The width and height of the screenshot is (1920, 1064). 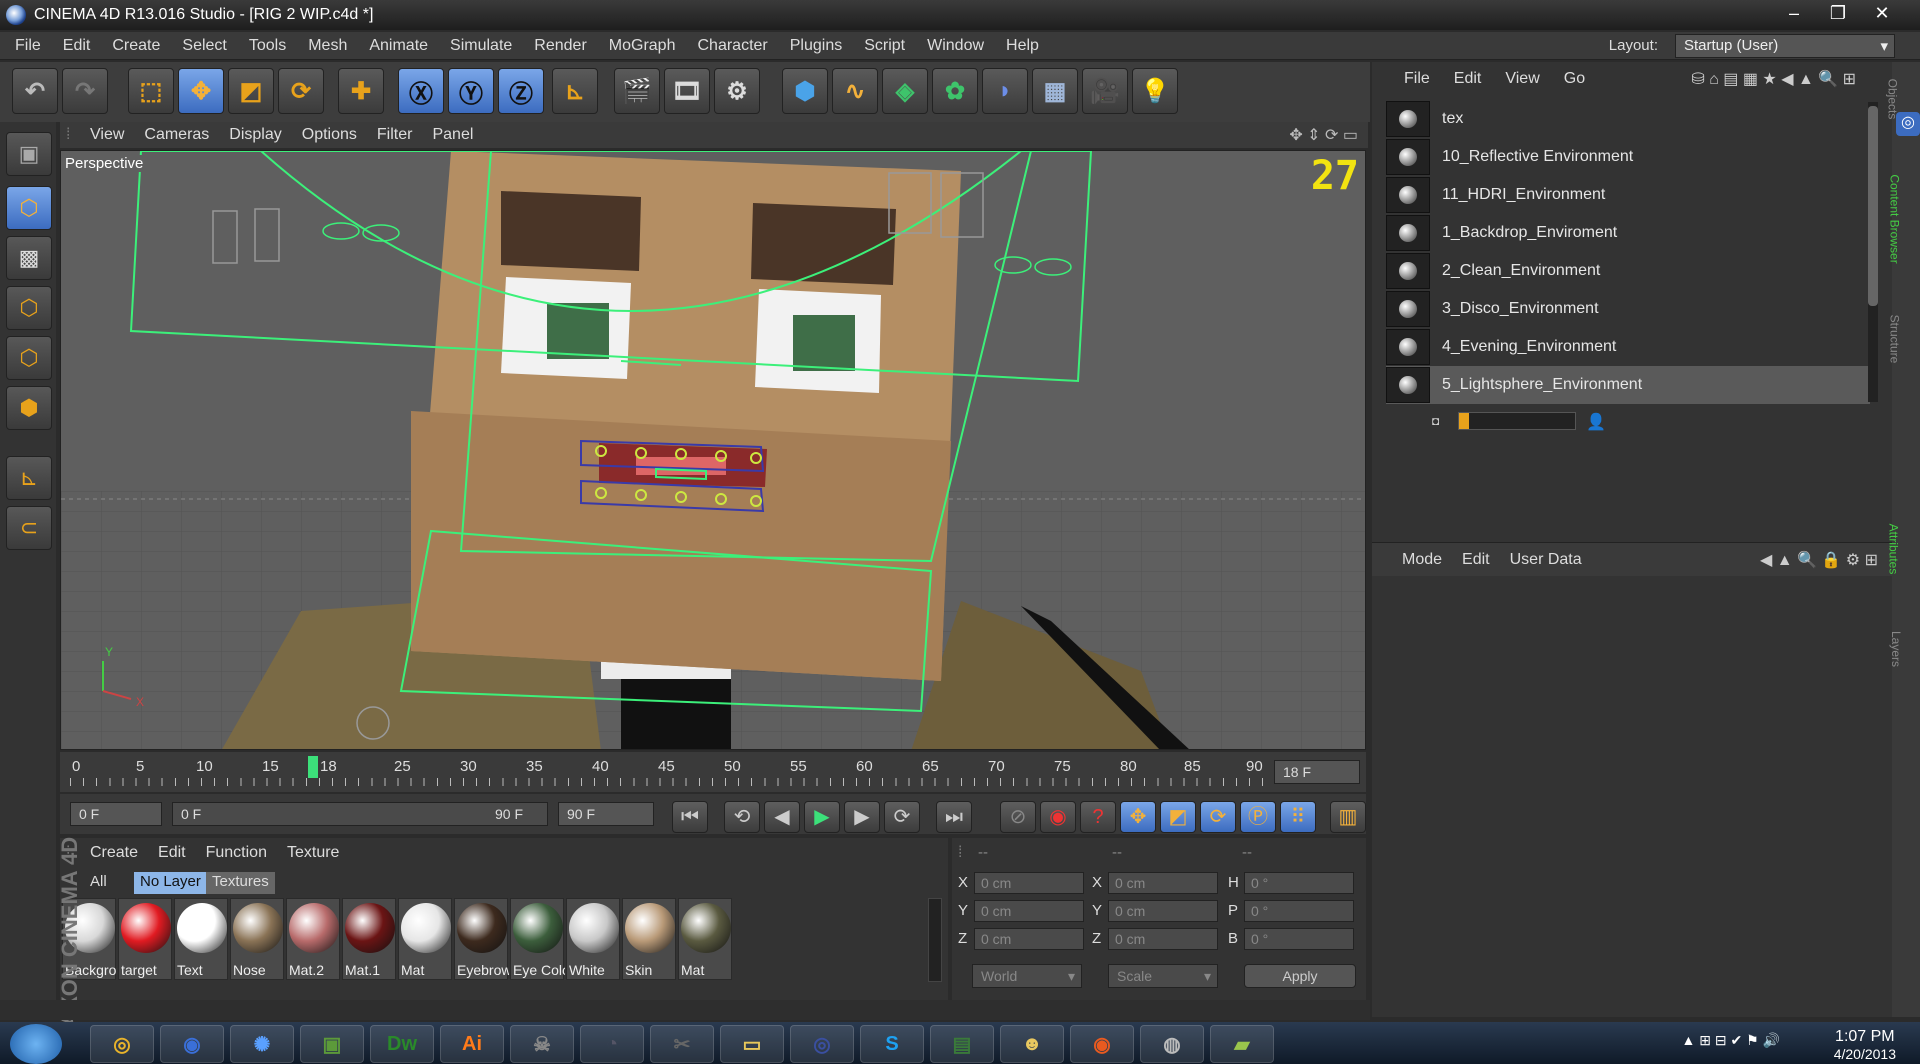 What do you see at coordinates (1298, 817) in the screenshot?
I see `record-point-level-button: ⠿` at bounding box center [1298, 817].